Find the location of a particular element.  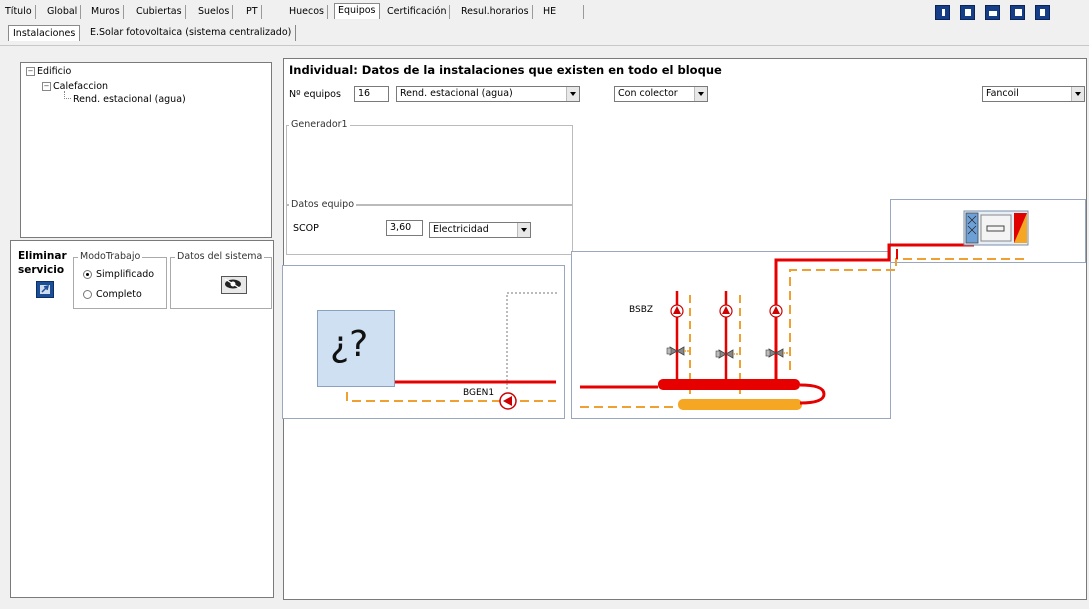

modo-trabajo-title: ModoTrabajo is located at coordinates (110, 256).